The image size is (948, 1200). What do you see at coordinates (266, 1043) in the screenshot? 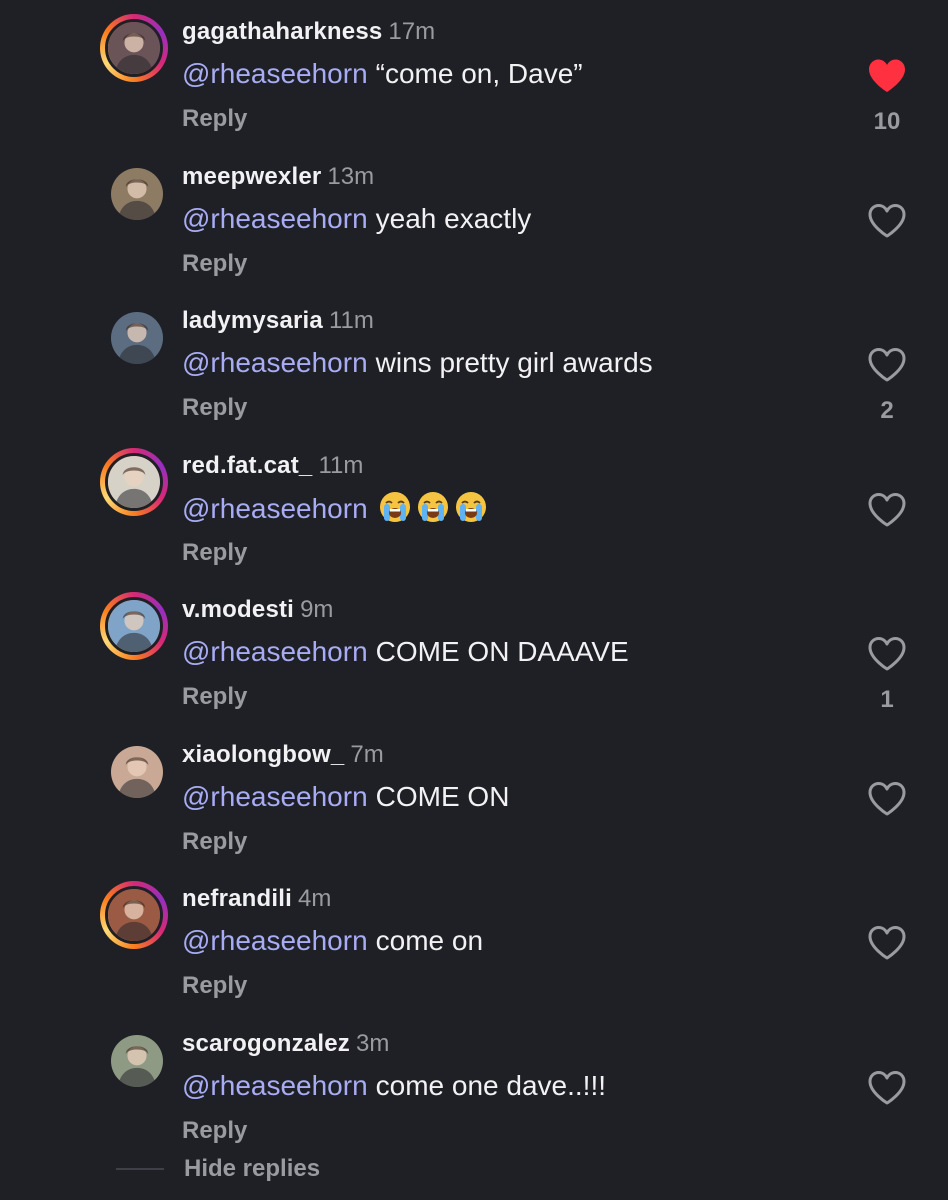
I see `comment-username: scarogonzalez` at bounding box center [266, 1043].